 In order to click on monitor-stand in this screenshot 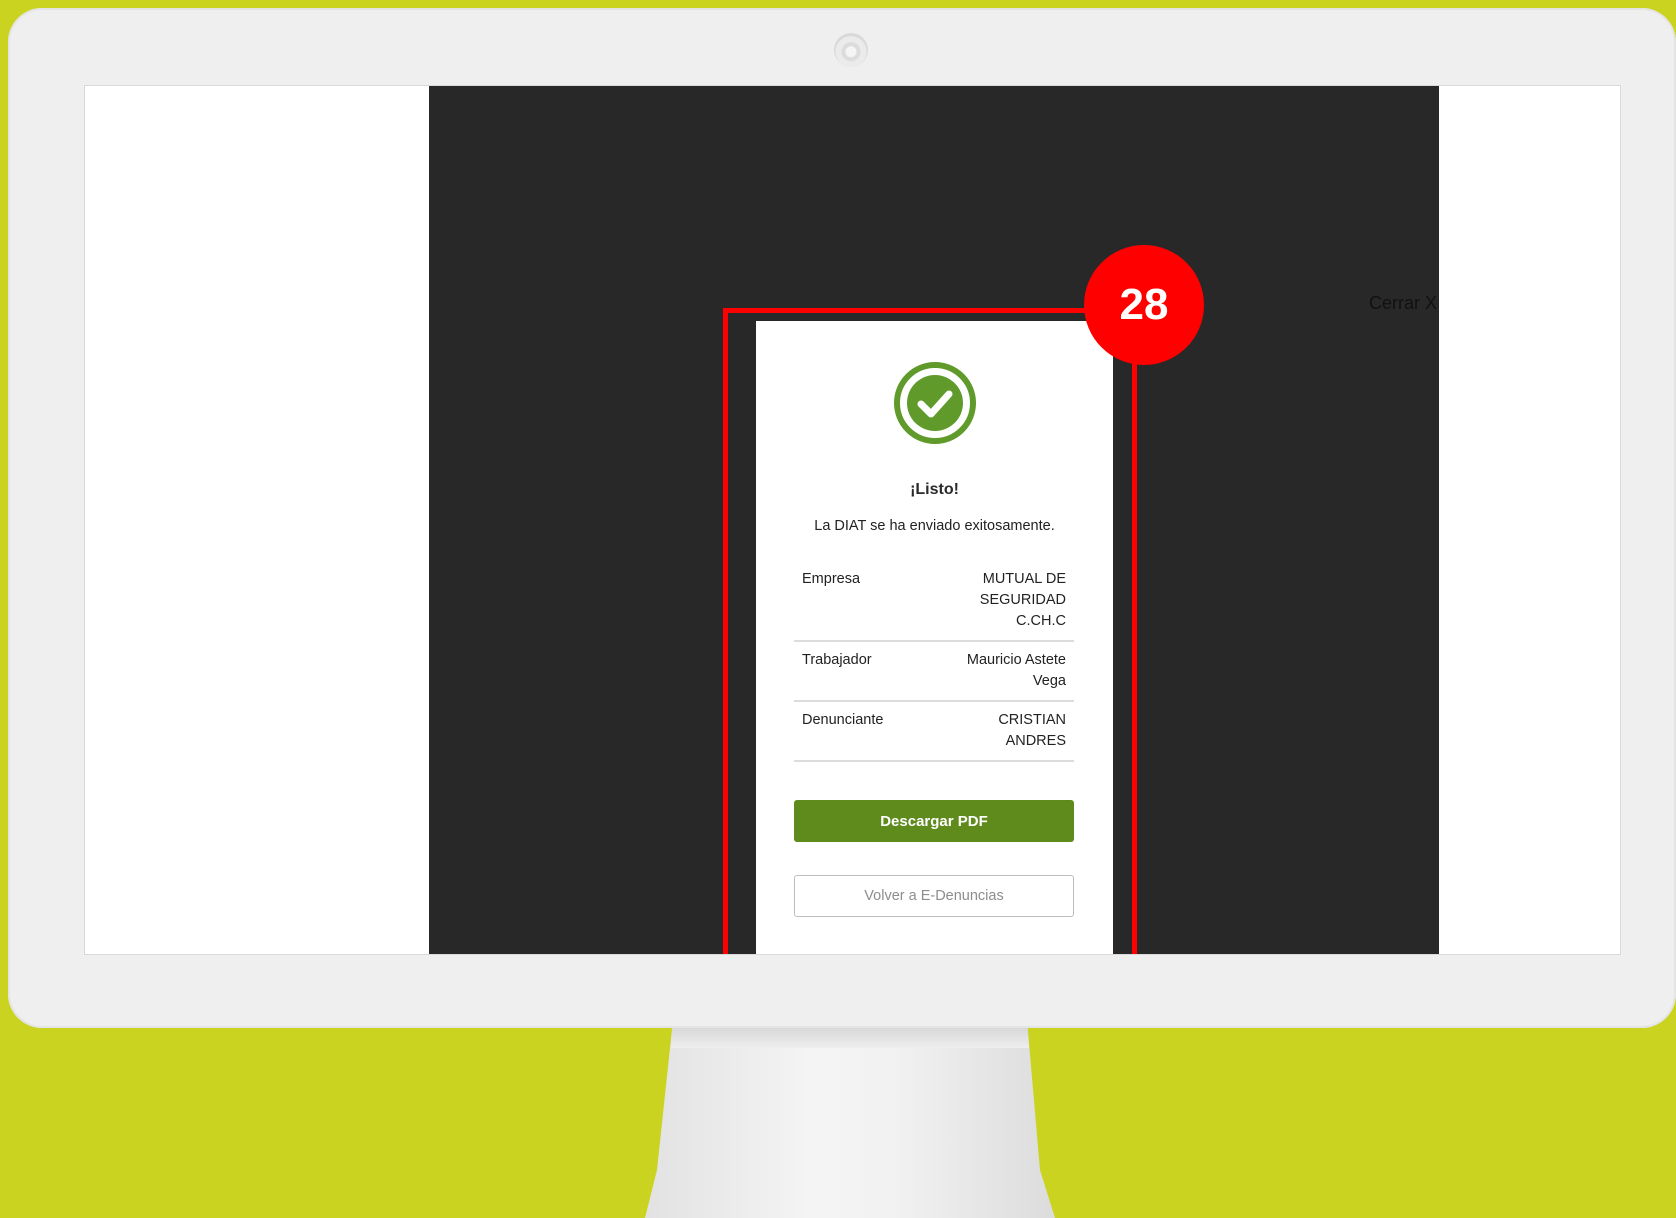, I will do `click(850, 1119)`.